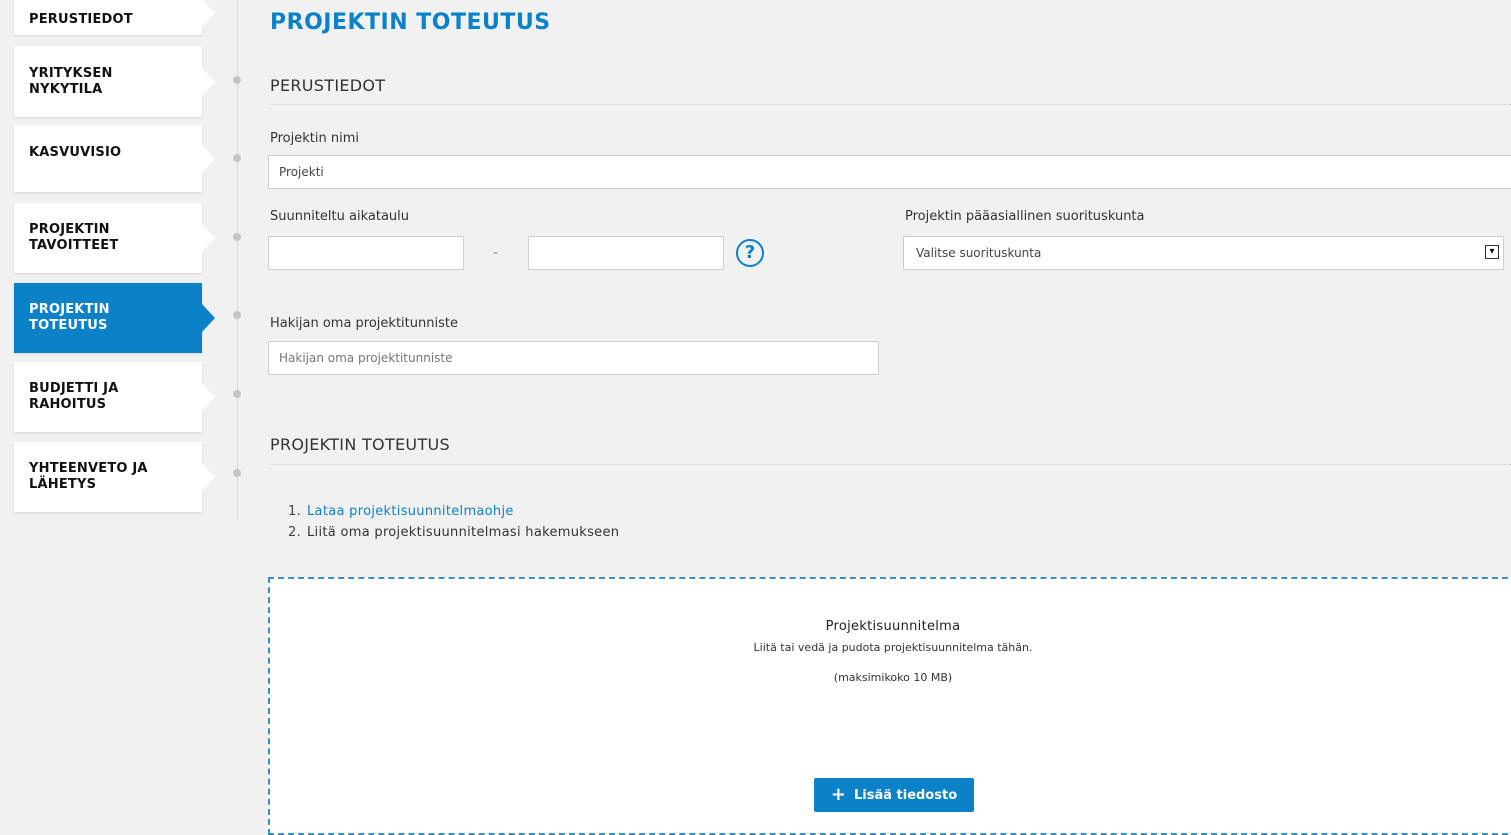  I want to click on add-file-button: + Lisää tiedosto, so click(894, 795).